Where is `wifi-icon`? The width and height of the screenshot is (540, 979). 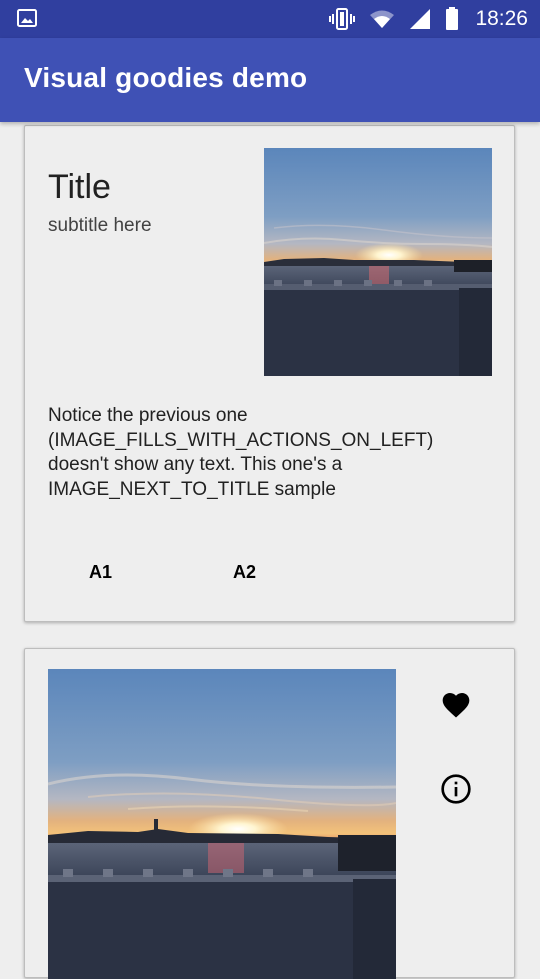 wifi-icon is located at coordinates (382, 19).